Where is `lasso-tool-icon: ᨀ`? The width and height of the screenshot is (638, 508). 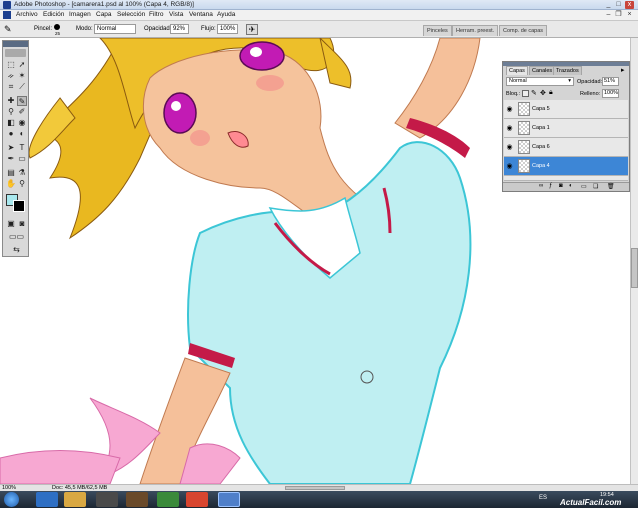
lasso-tool-icon: ᨀ is located at coordinates (11, 76).